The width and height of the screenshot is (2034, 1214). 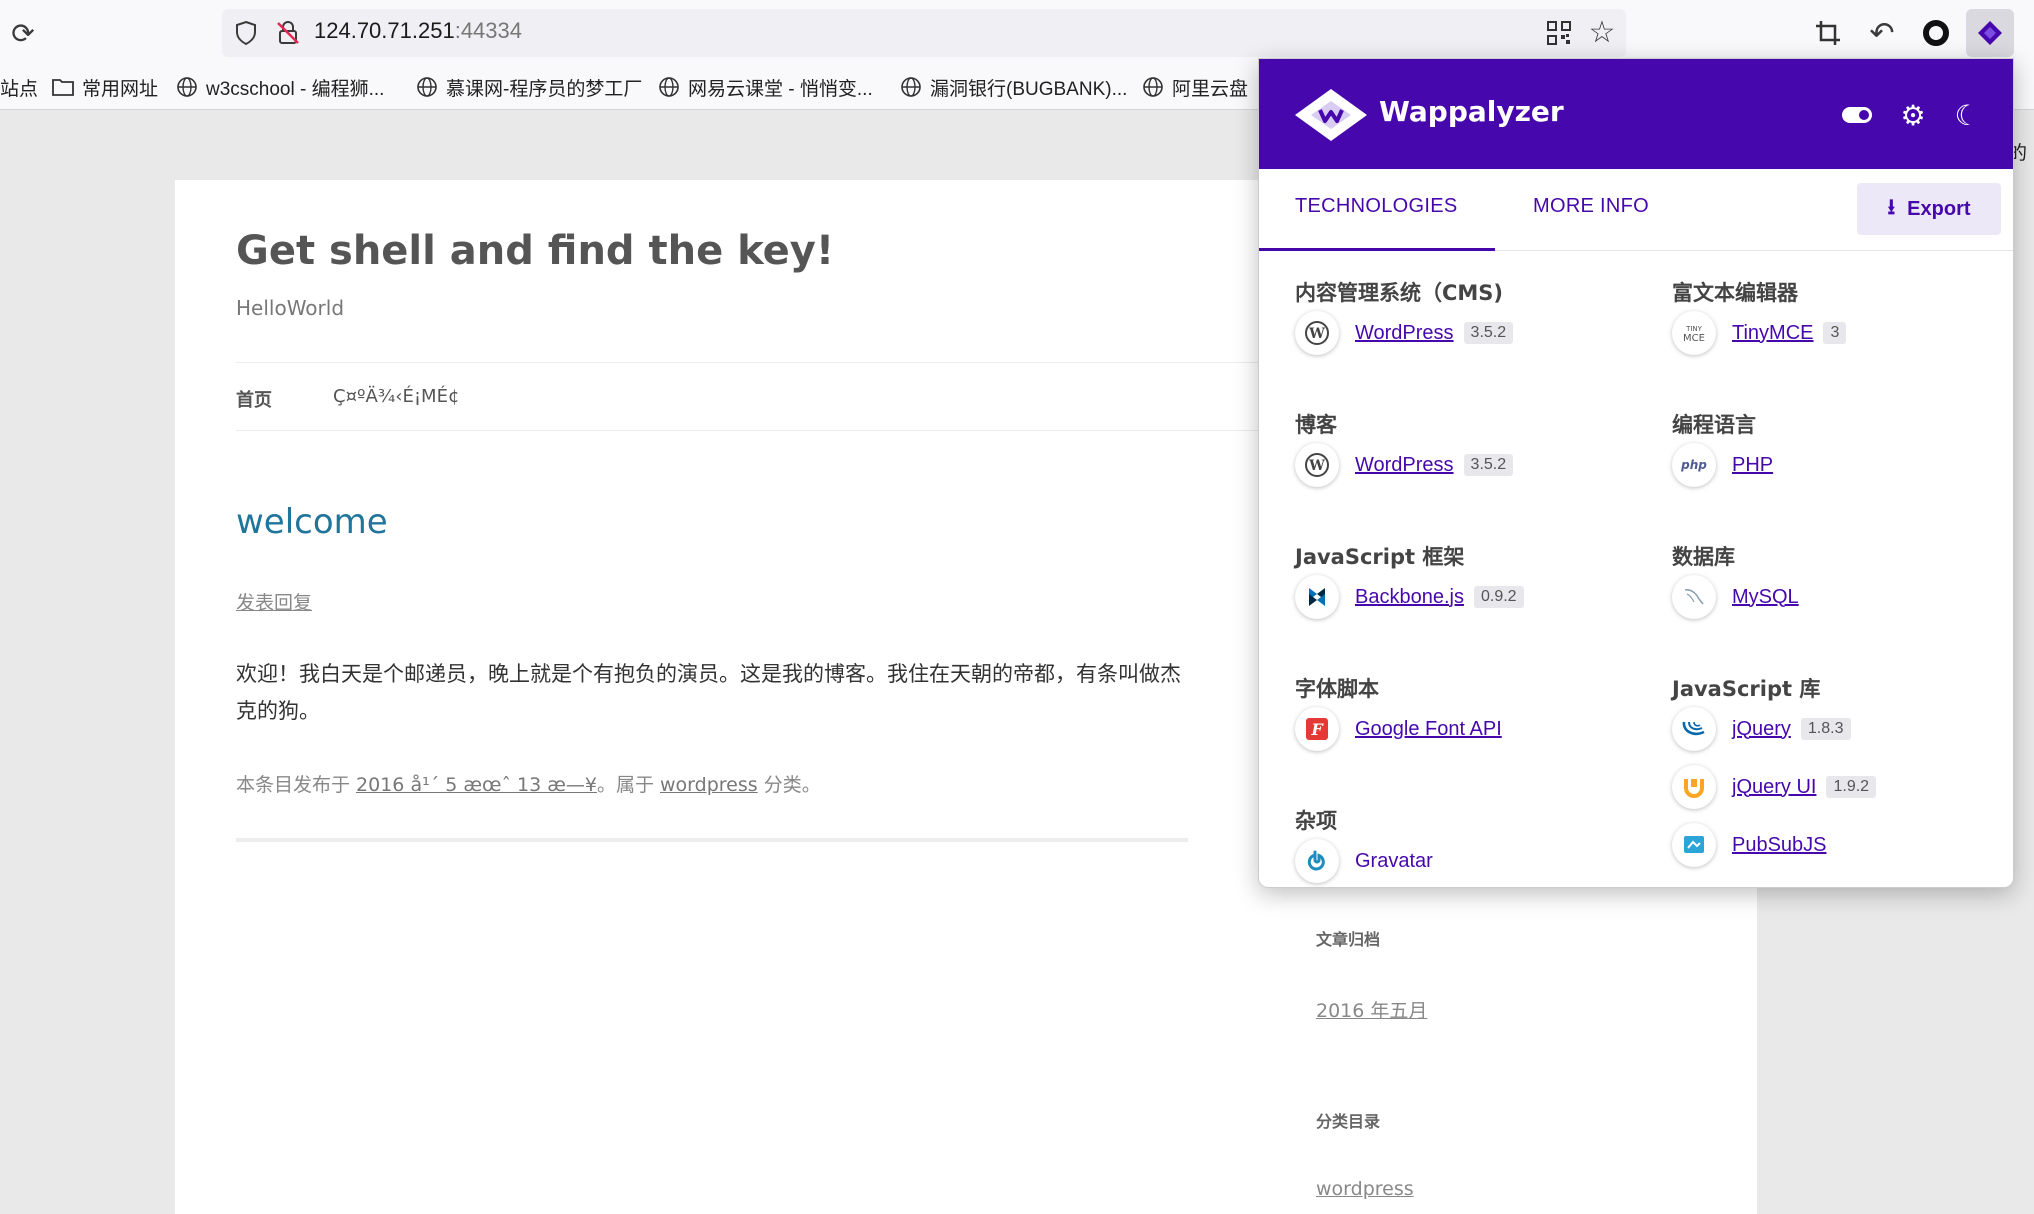 What do you see at coordinates (1365, 1189) in the screenshot?
I see `category-link: wordpress` at bounding box center [1365, 1189].